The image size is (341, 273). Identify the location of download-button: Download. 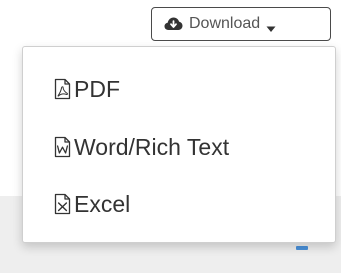
(241, 24).